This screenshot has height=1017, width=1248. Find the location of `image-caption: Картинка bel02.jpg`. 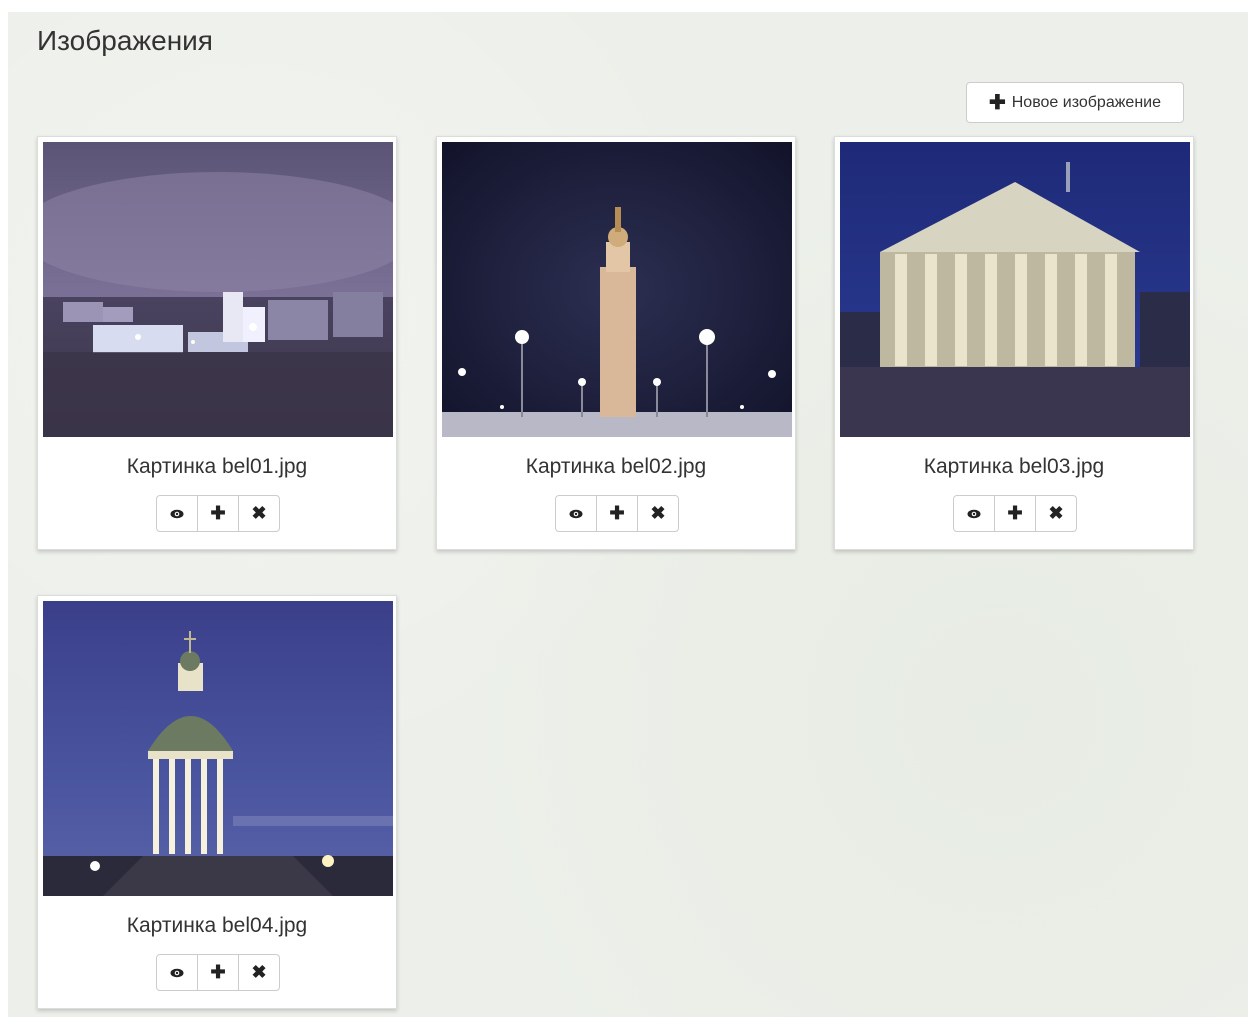

image-caption: Картинка bel02.jpg is located at coordinates (616, 466).